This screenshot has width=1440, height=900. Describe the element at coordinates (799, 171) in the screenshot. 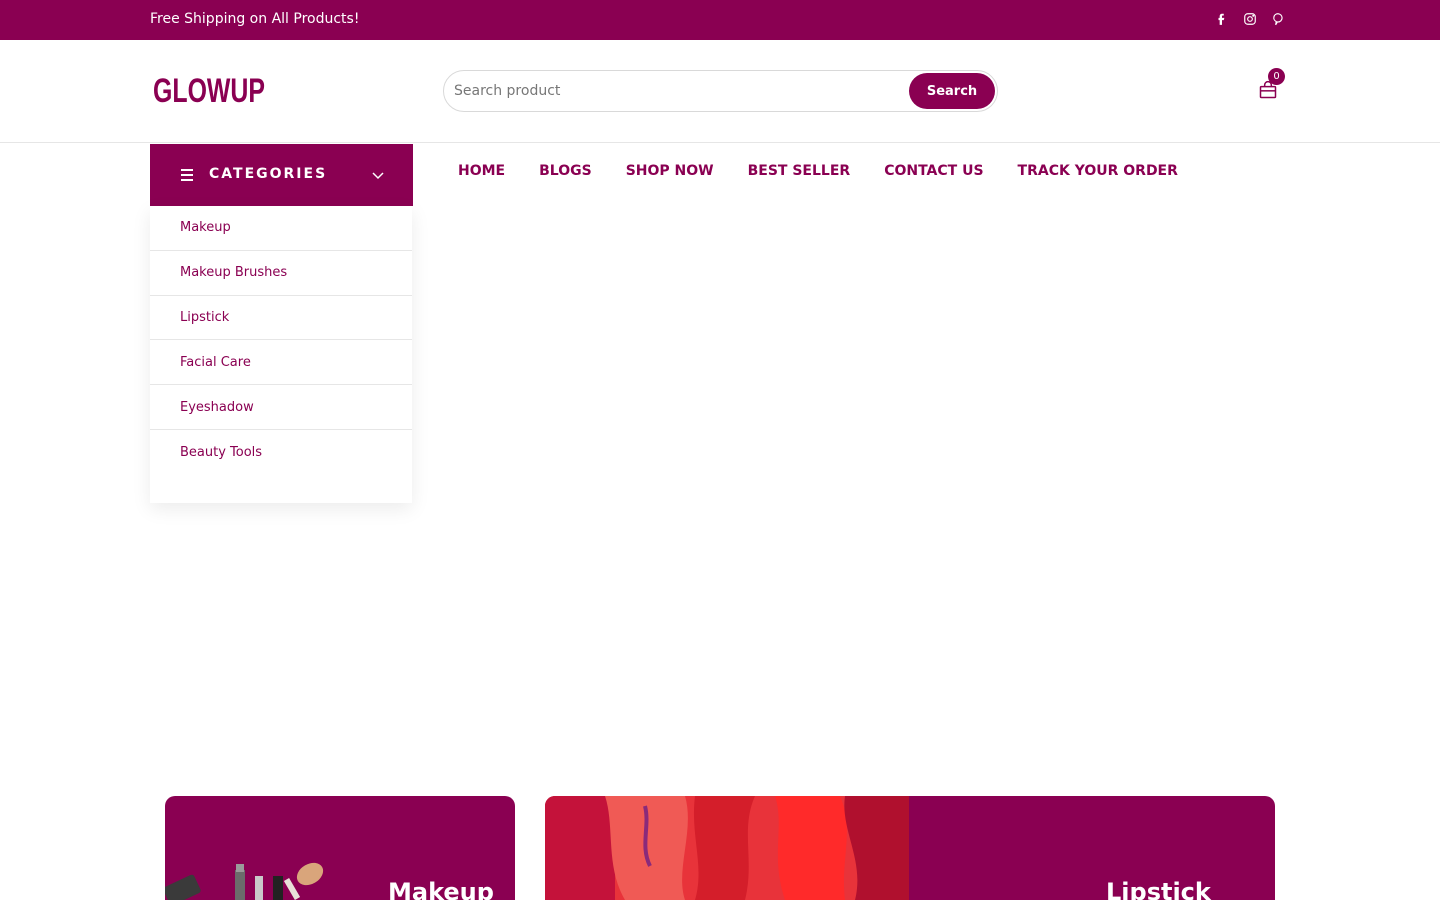

I see `nav-best-seller: BEST SELLER` at that location.